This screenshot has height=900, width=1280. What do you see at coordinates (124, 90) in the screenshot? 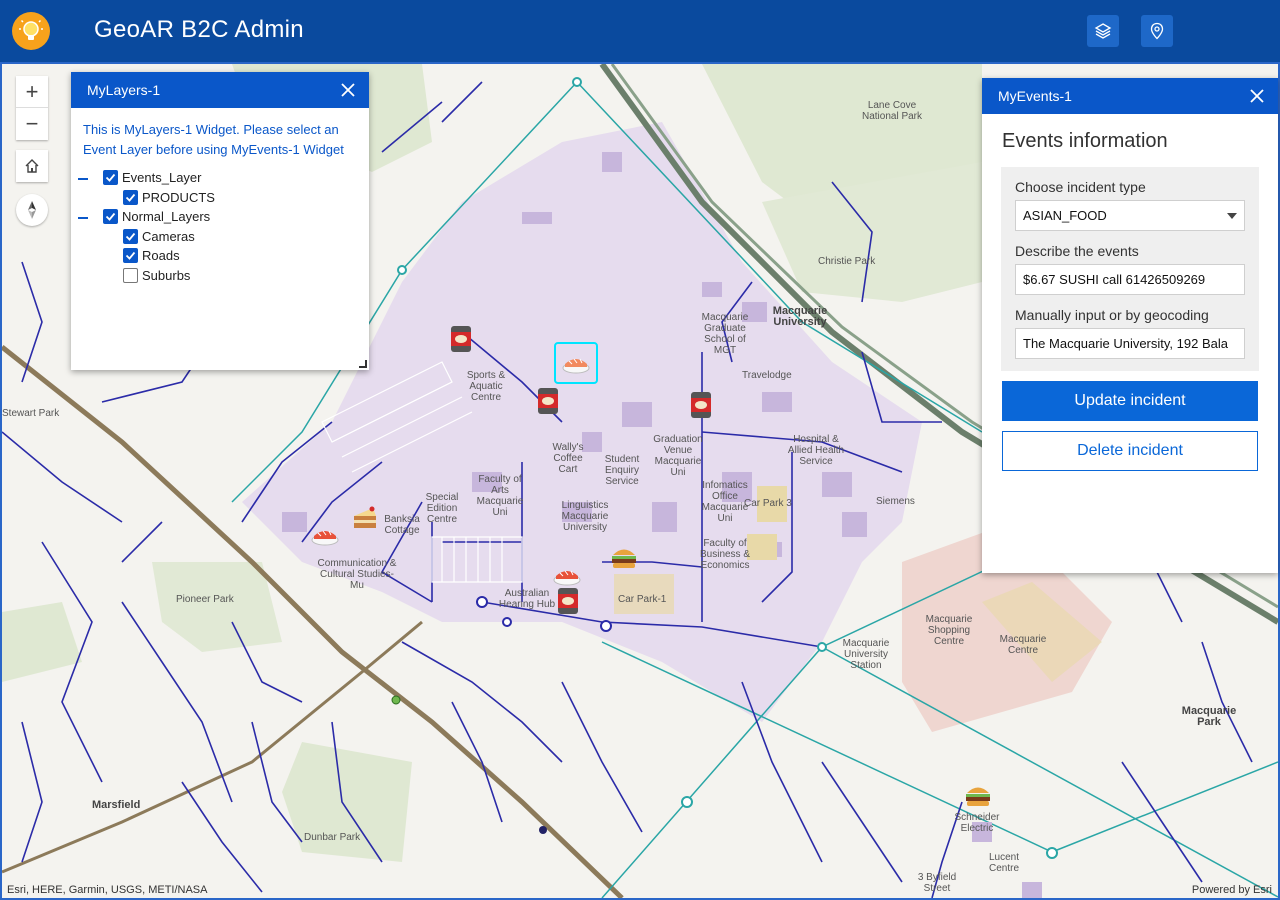
I see `layers-widget-title: MyLayers-1` at bounding box center [124, 90].